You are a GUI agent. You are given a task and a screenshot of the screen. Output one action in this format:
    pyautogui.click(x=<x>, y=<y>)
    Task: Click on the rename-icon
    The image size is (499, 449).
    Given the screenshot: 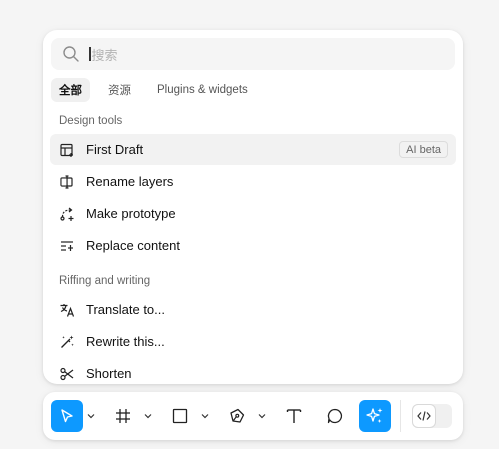 What is the action you would take?
    pyautogui.click(x=67, y=181)
    